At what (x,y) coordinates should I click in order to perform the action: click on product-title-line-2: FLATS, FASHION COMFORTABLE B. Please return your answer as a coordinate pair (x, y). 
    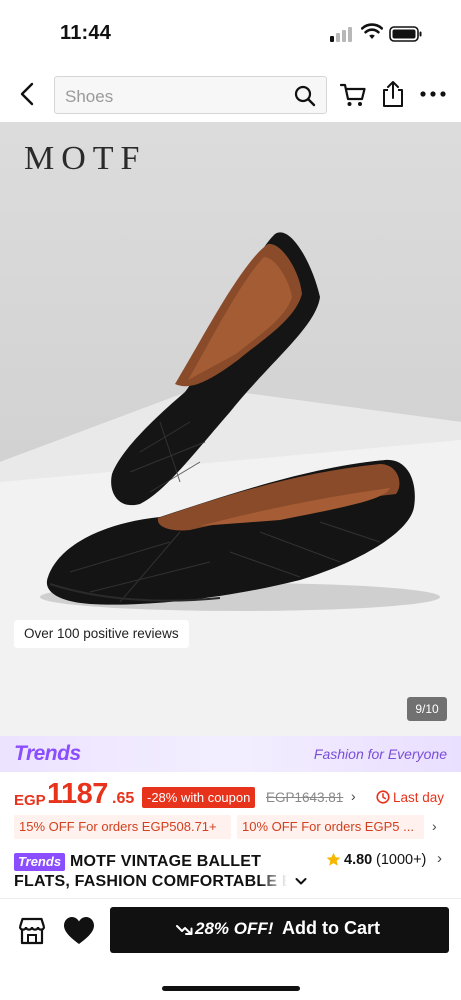
    Looking at the image, I should click on (152, 881).